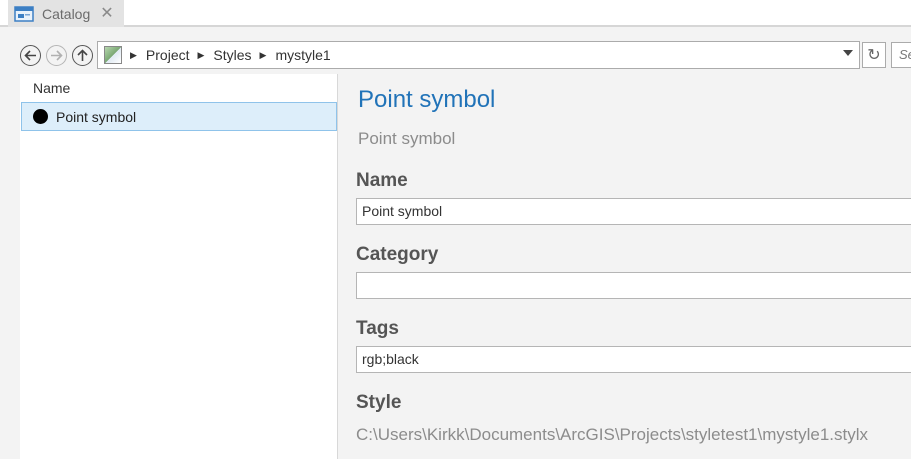 This screenshot has width=911, height=459. Describe the element at coordinates (168, 55) in the screenshot. I see `breadcrumb-project: Project` at that location.